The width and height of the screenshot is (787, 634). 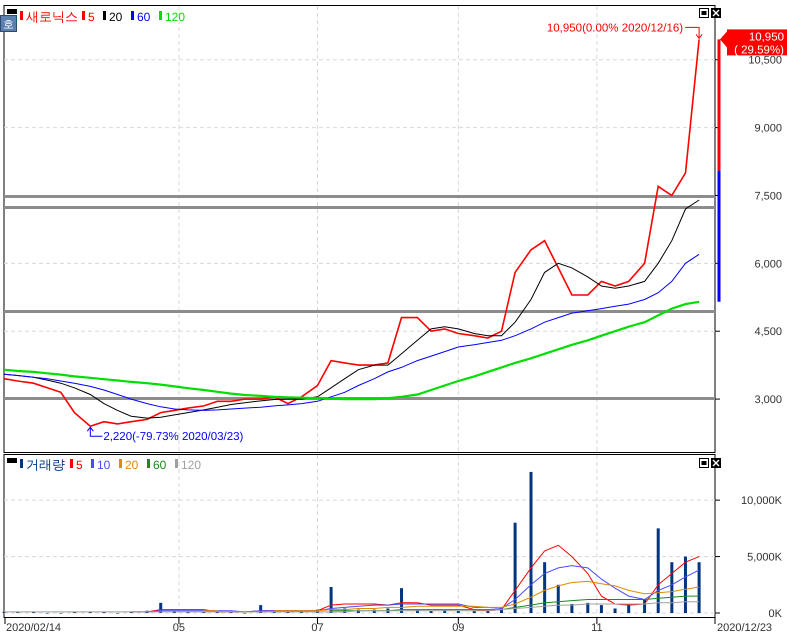 What do you see at coordinates (615, 28) in the screenshot?
I see `high-price-label: 10,950(0.00% 2020/12/16)` at bounding box center [615, 28].